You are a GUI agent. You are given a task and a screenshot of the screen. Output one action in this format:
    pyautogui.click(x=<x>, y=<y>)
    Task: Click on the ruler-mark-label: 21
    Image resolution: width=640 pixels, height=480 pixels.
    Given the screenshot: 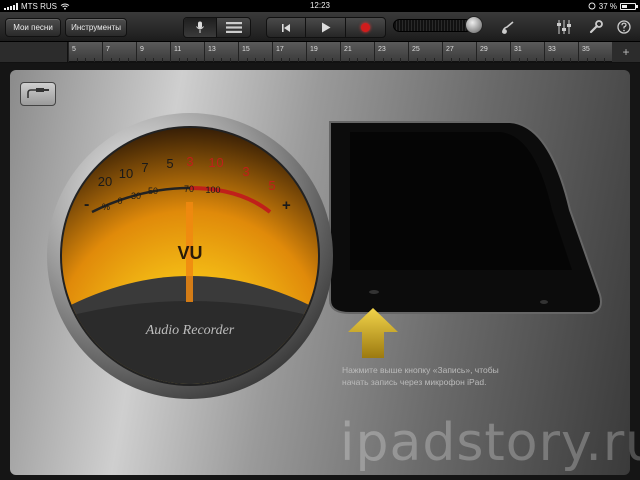 What is the action you would take?
    pyautogui.click(x=348, y=49)
    